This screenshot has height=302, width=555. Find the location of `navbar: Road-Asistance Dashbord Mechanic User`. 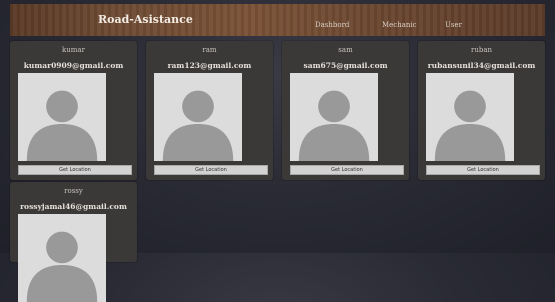

navbar: Road-Asistance Dashbord Mechanic User is located at coordinates (277, 20).